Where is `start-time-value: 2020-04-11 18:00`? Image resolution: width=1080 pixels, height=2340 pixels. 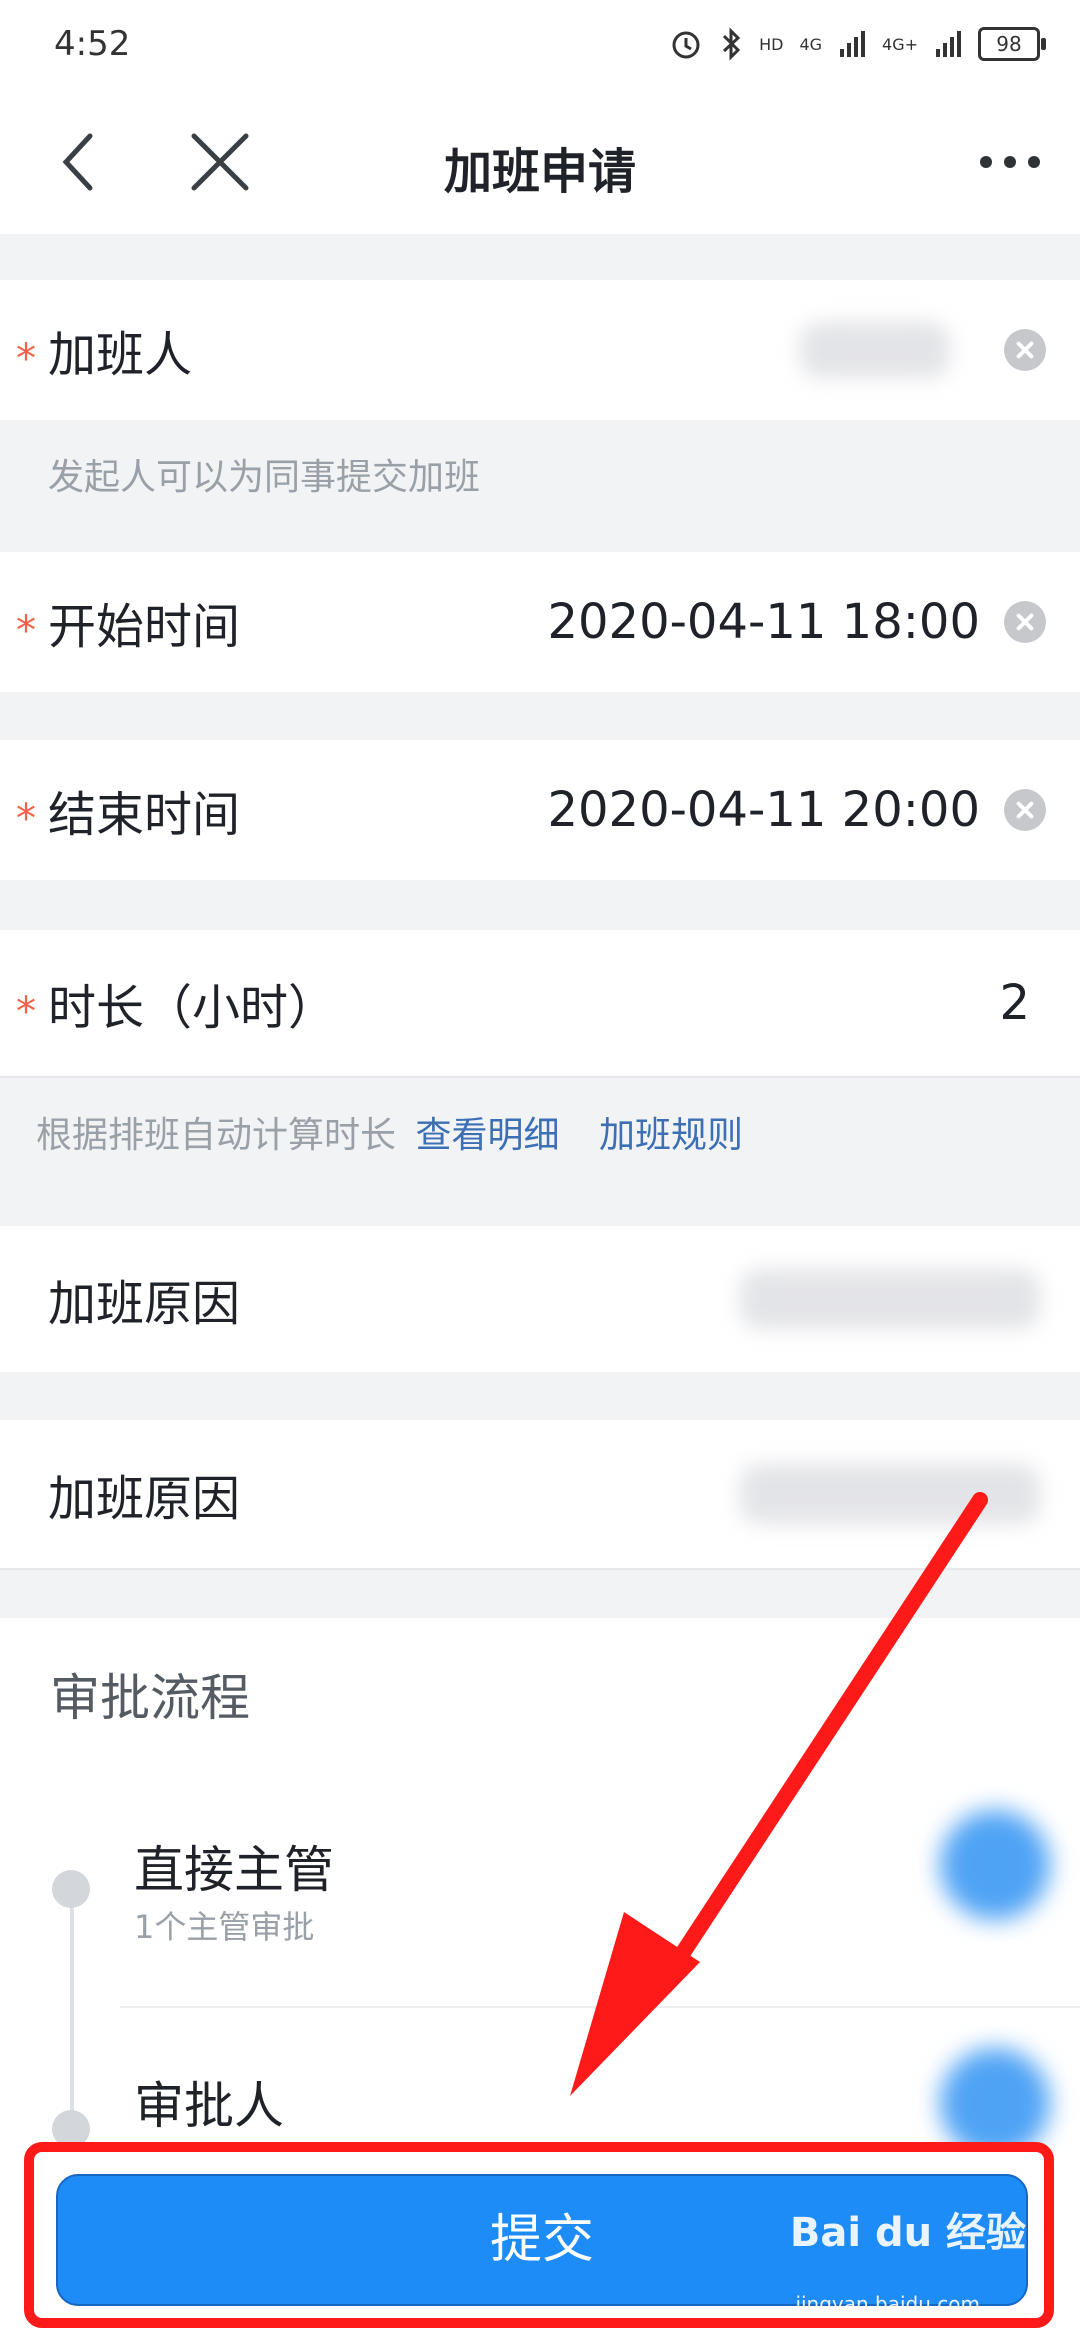 start-time-value: 2020-04-11 18:00 is located at coordinates (763, 622).